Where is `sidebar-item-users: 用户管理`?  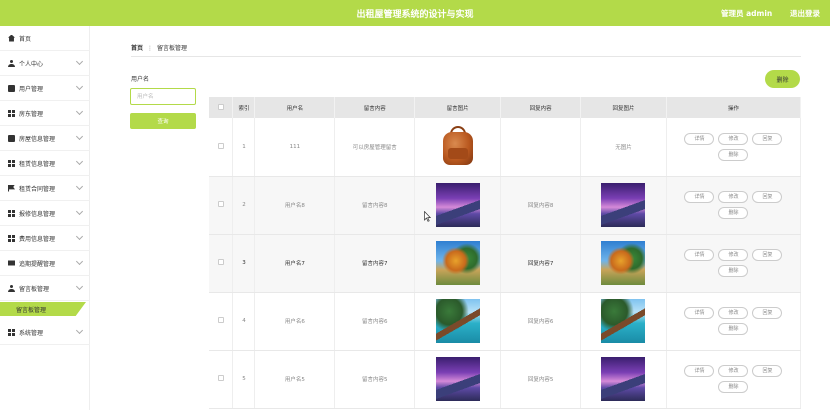
sidebar-item-users: 用户管理 is located at coordinates (45, 88).